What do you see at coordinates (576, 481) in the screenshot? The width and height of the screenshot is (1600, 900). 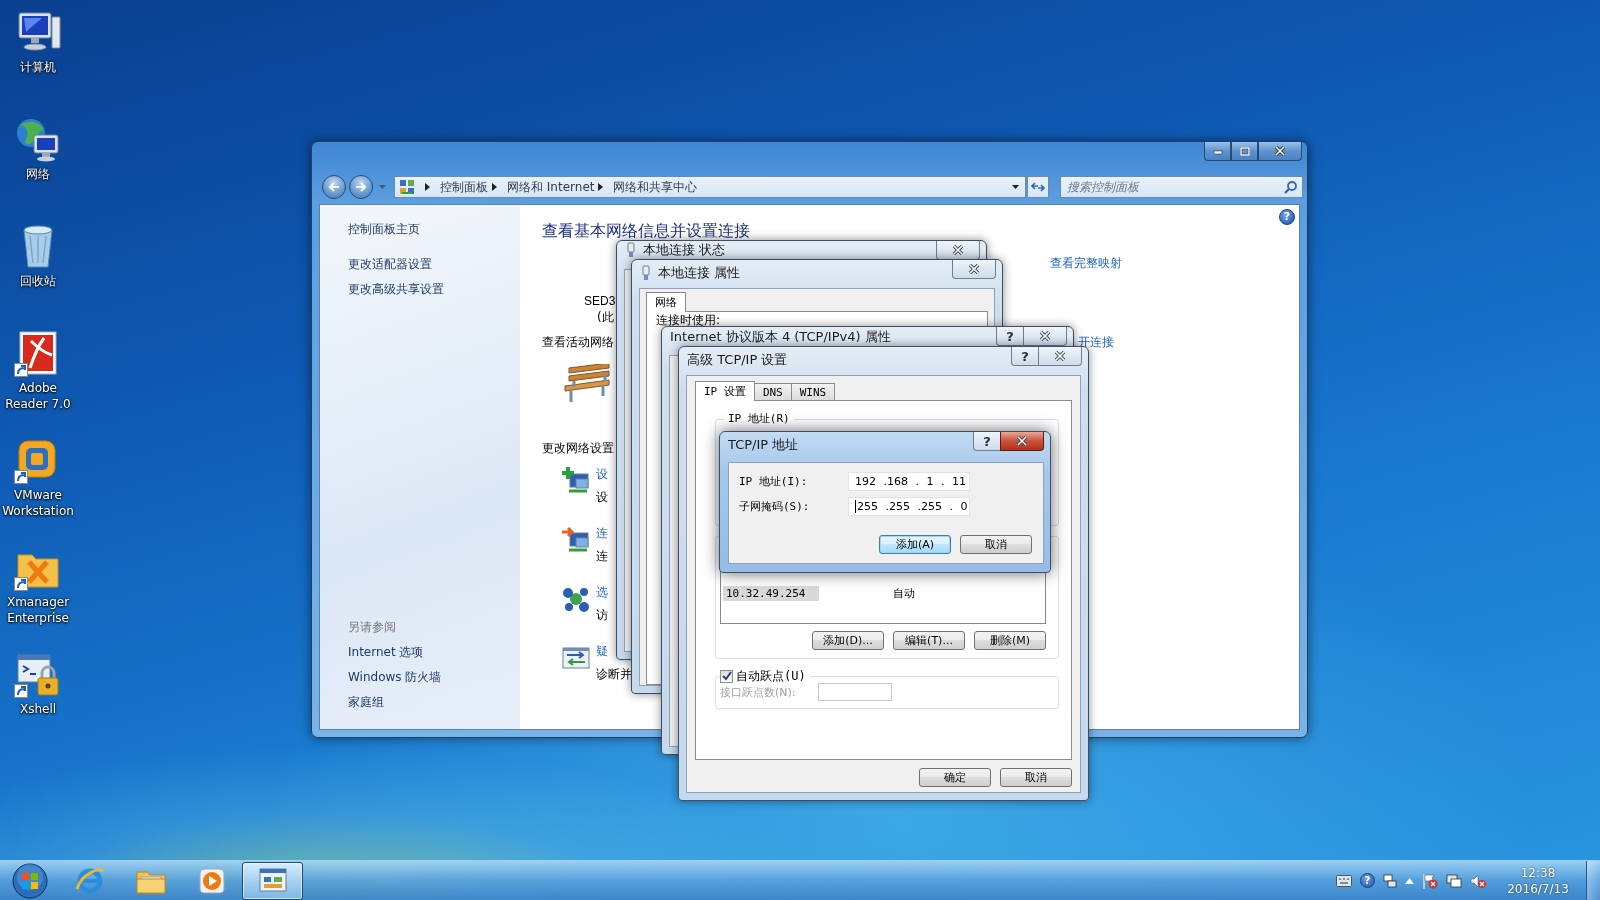 I see `add-network-icon` at bounding box center [576, 481].